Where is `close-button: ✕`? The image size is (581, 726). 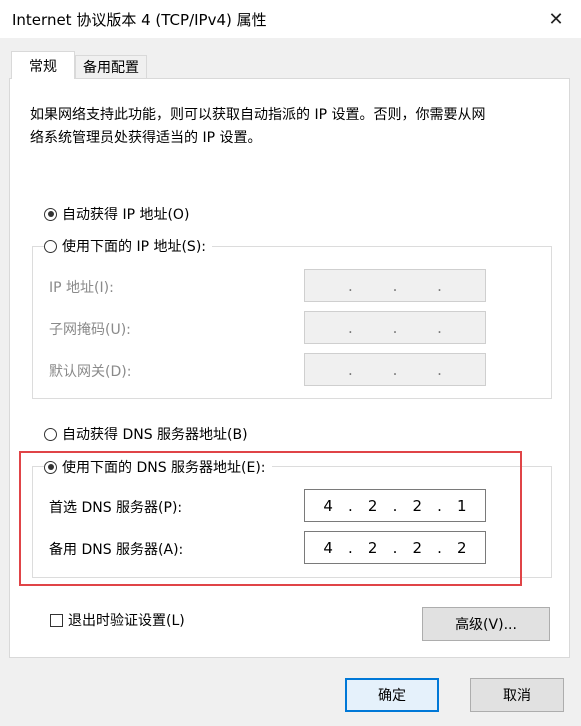 close-button: ✕ is located at coordinates (556, 19).